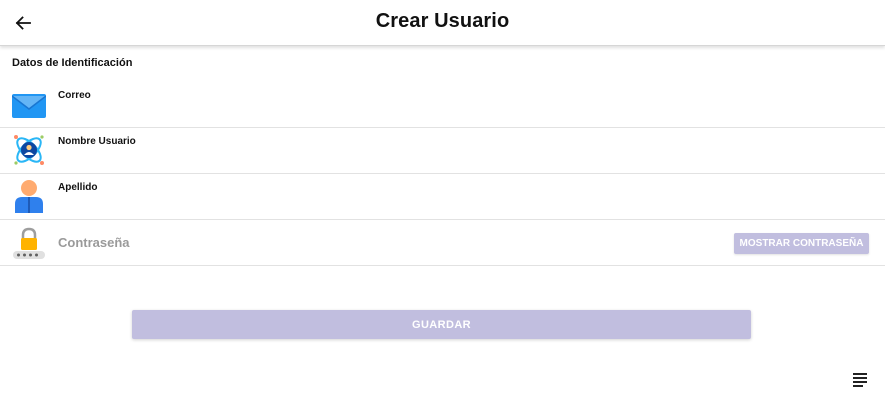 The width and height of the screenshot is (885, 401). Describe the element at coordinates (78, 187) in the screenshot. I see `lastname-label: Apellido` at that location.